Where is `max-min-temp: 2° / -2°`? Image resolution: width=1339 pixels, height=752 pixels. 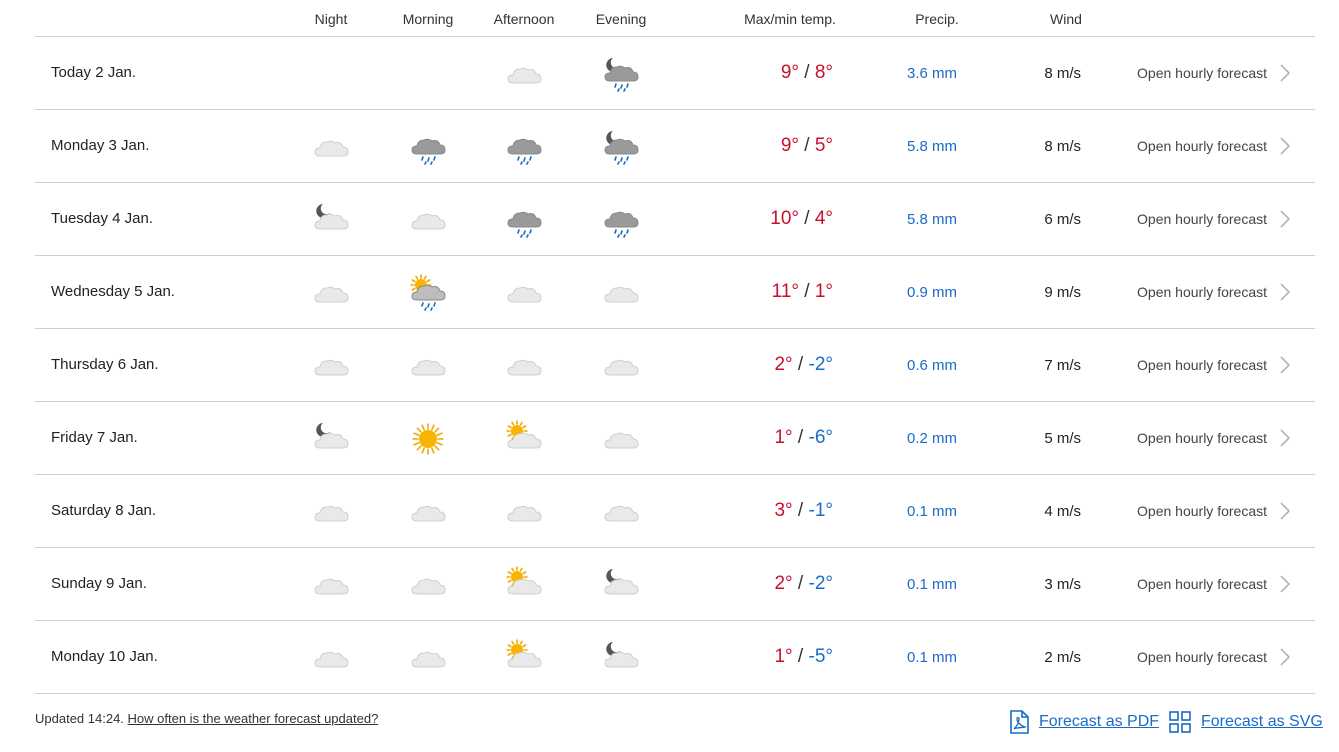 max-min-temp: 2° / -2° is located at coordinates (803, 584).